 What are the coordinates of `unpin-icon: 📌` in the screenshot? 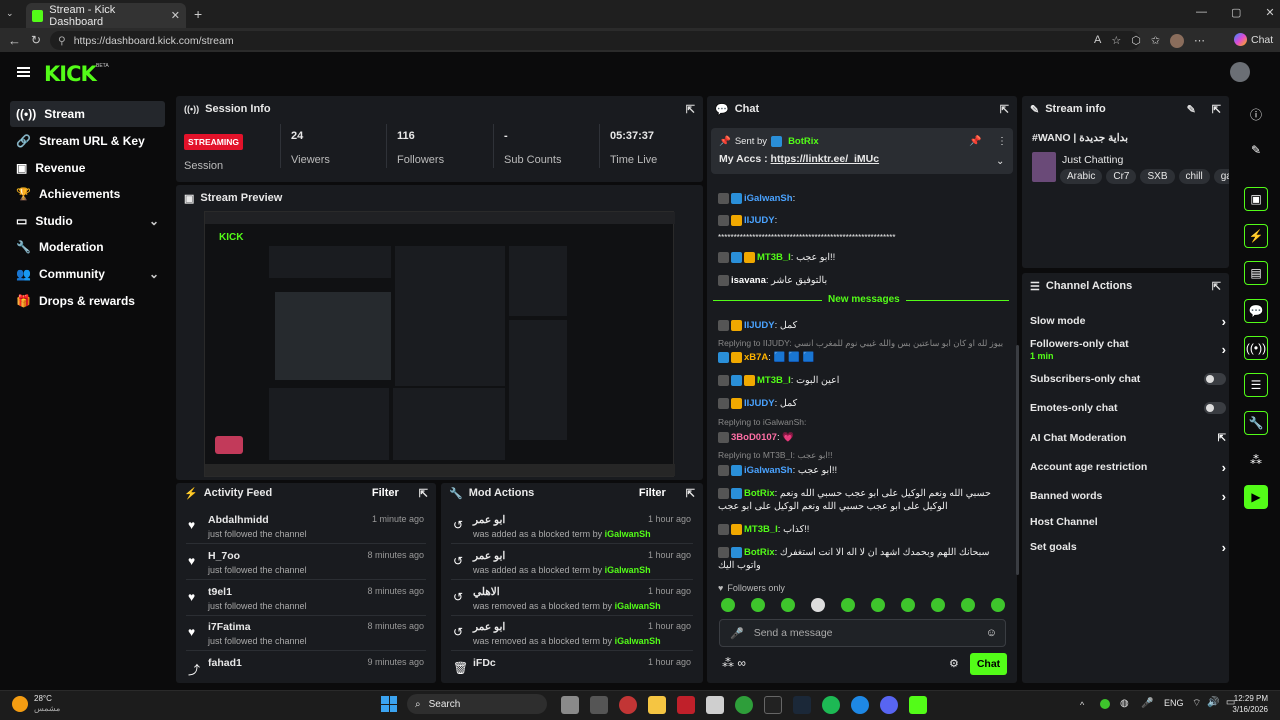 It's located at (975, 141).